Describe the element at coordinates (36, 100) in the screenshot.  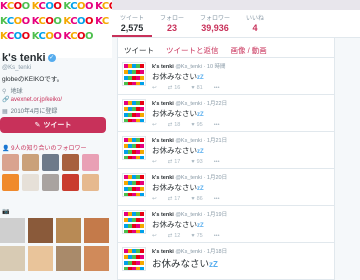
I see `profile-url-link: avexnet.or.jp/keiko/` at that location.